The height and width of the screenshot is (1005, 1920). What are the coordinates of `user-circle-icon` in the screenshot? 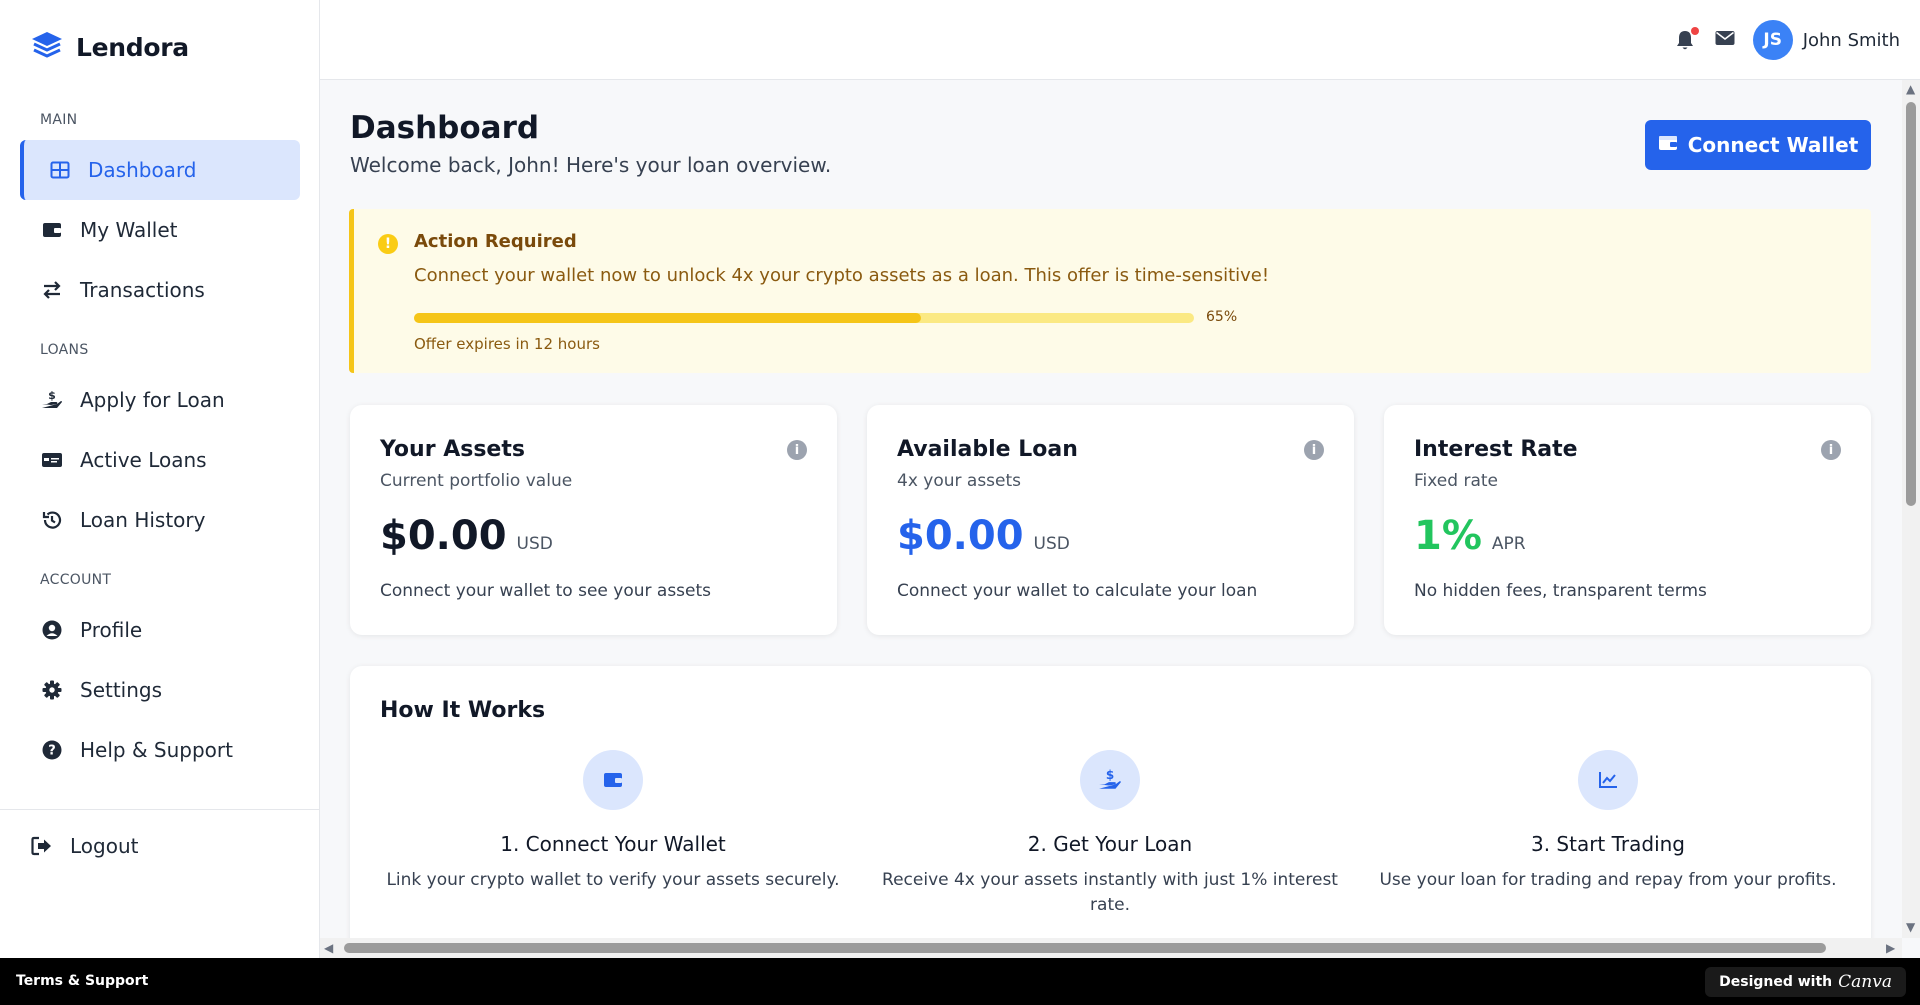 It's located at (52, 630).